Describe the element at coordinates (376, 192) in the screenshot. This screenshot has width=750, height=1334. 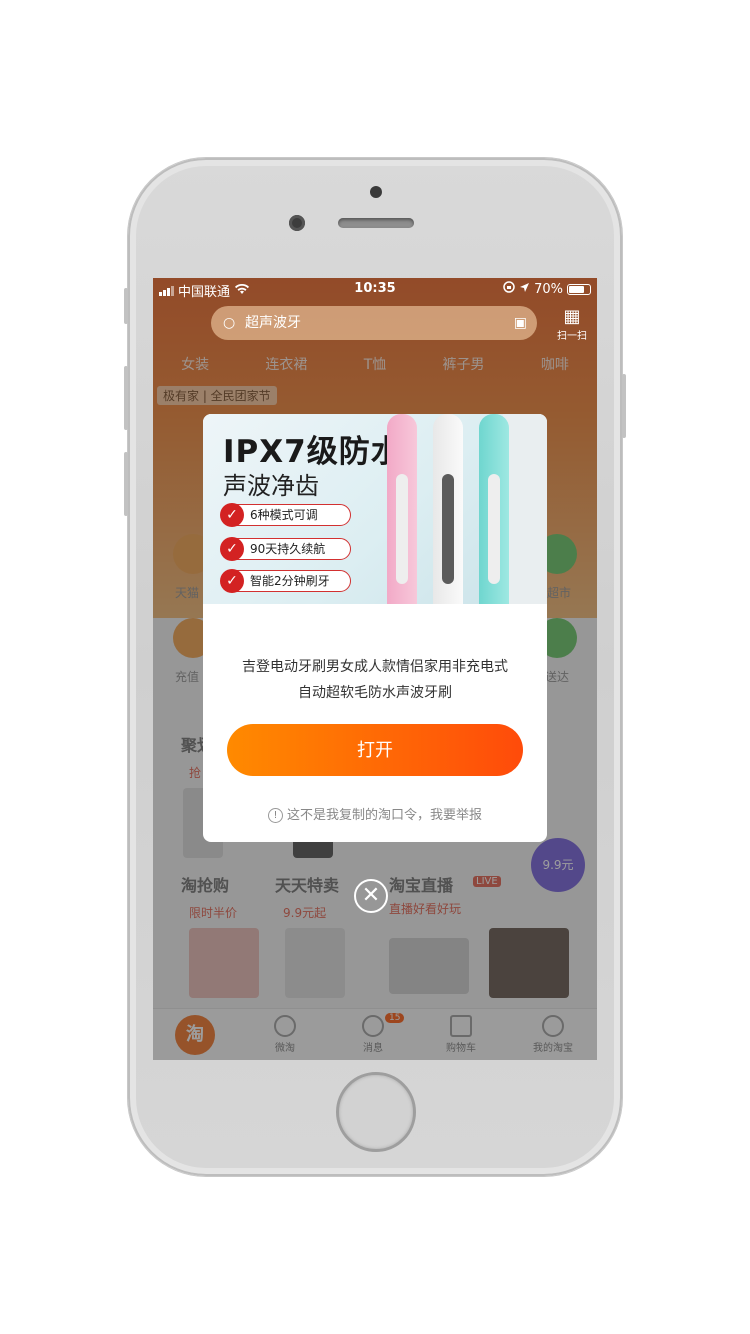
I see `proximity-sensor` at that location.